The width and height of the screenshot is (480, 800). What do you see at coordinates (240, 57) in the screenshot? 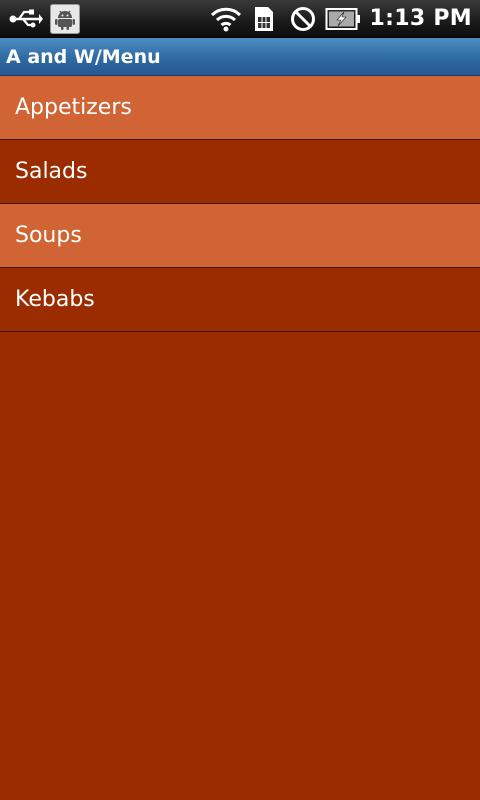
I see `title-bar: A and W/Menu` at bounding box center [240, 57].